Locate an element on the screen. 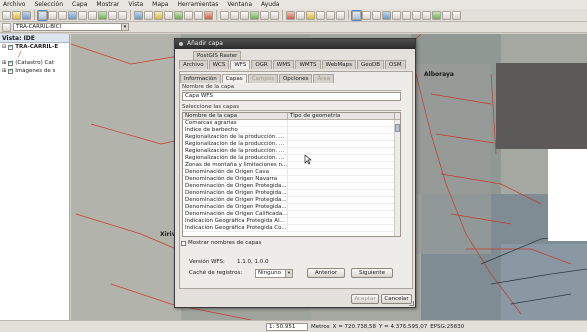  tab-archivo: Archivo is located at coordinates (193, 64).